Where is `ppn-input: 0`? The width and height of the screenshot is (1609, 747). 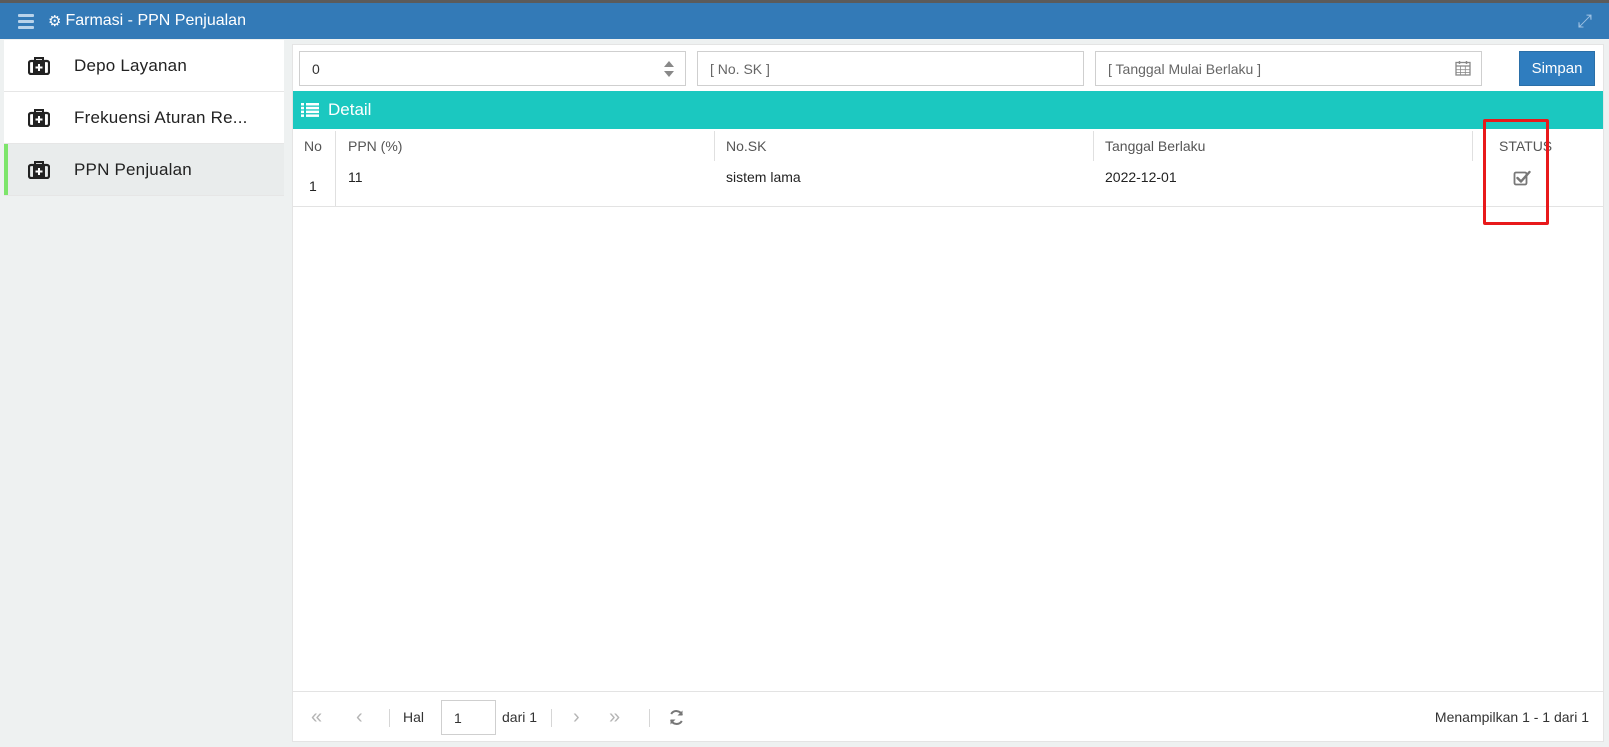 ppn-input: 0 is located at coordinates (492, 68).